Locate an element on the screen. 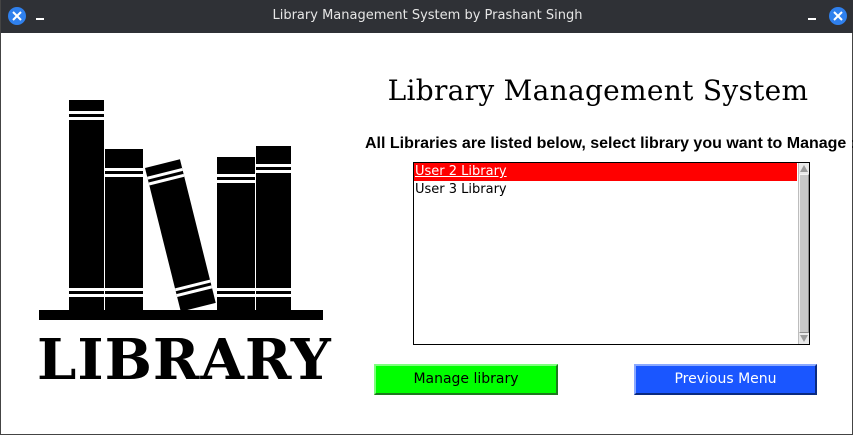  vertical-scrollbar is located at coordinates (803, 253).